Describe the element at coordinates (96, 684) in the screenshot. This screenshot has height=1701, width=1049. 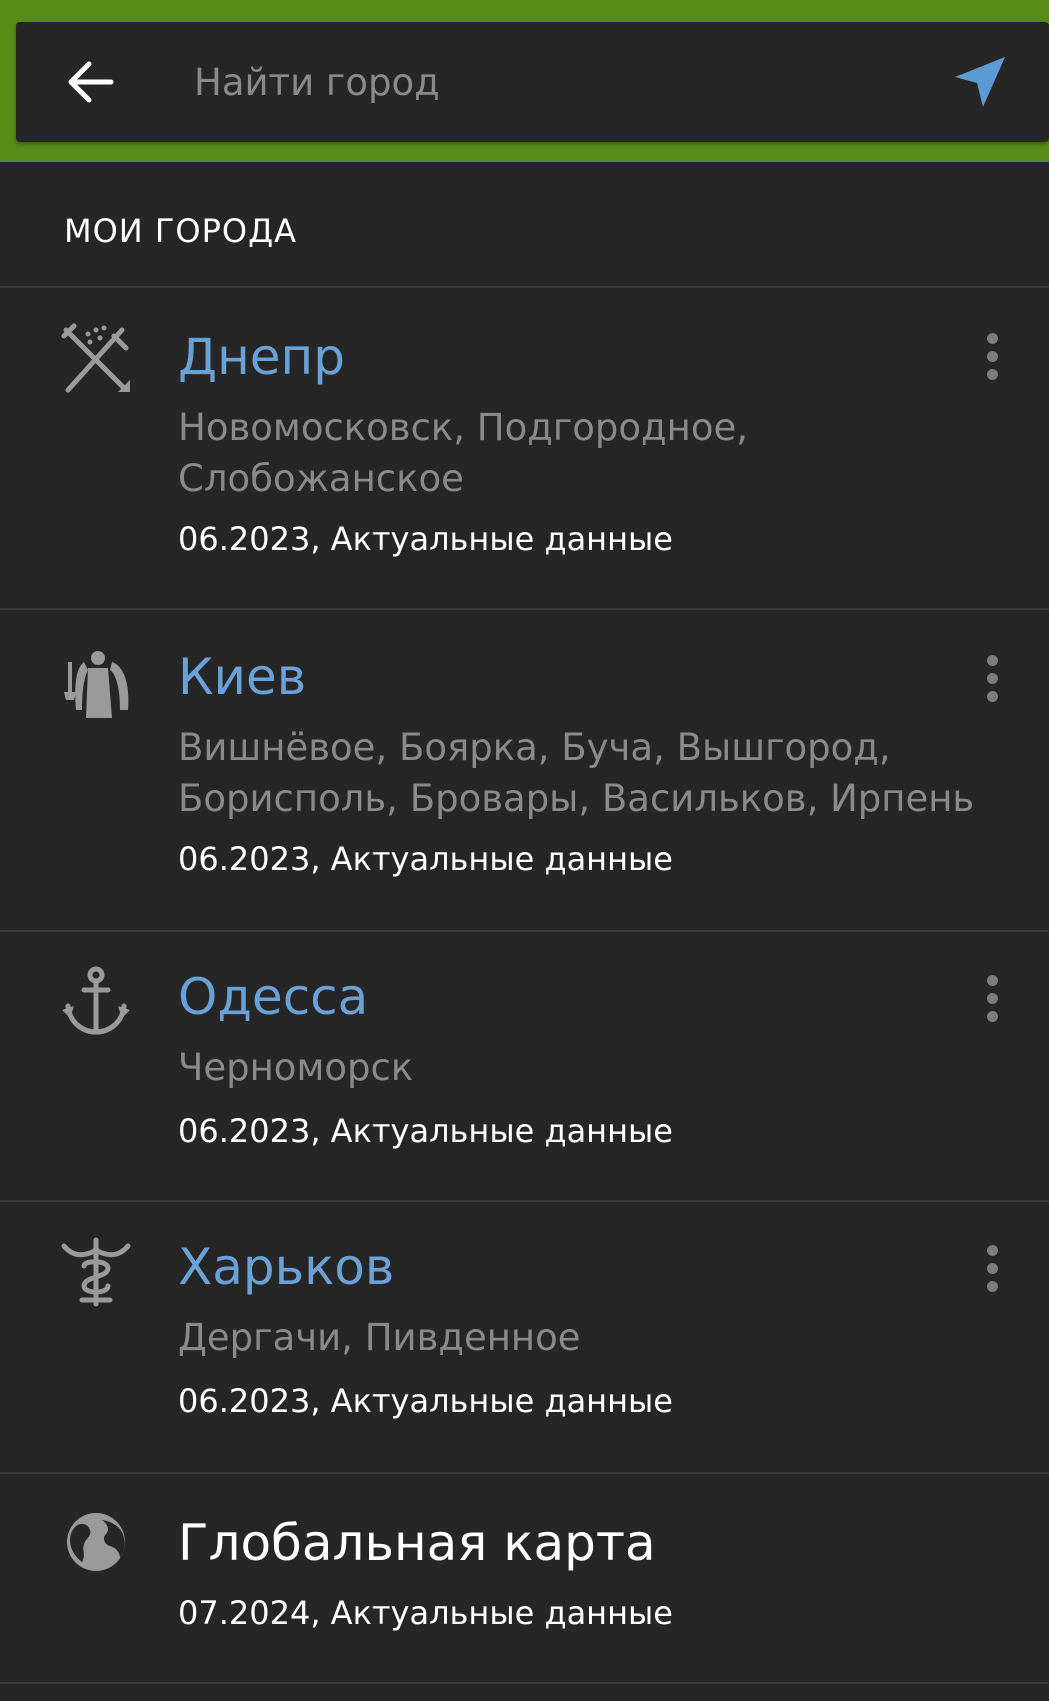
I see `archangel-icon` at that location.